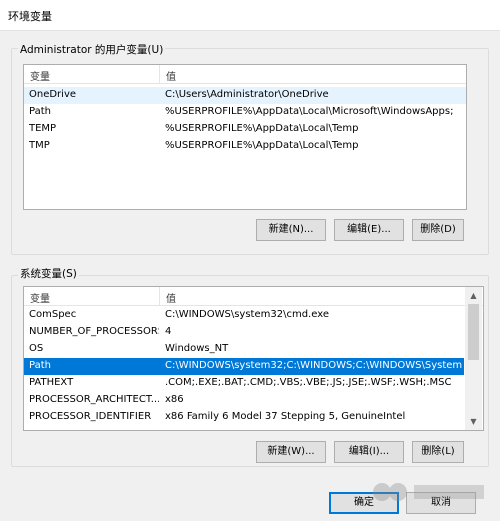 Image resolution: width=500 pixels, height=527 pixels. I want to click on list-item: OneDrive C:\Users\Administrator\OneDrive, so click(245, 95).